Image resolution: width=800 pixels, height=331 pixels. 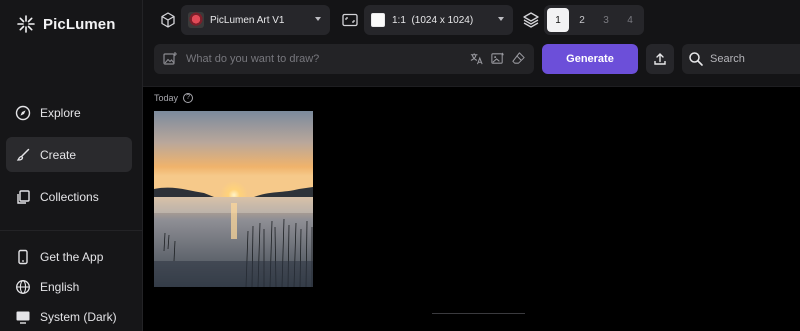 I want to click on sidebar-item-label: English, so click(x=60, y=286).